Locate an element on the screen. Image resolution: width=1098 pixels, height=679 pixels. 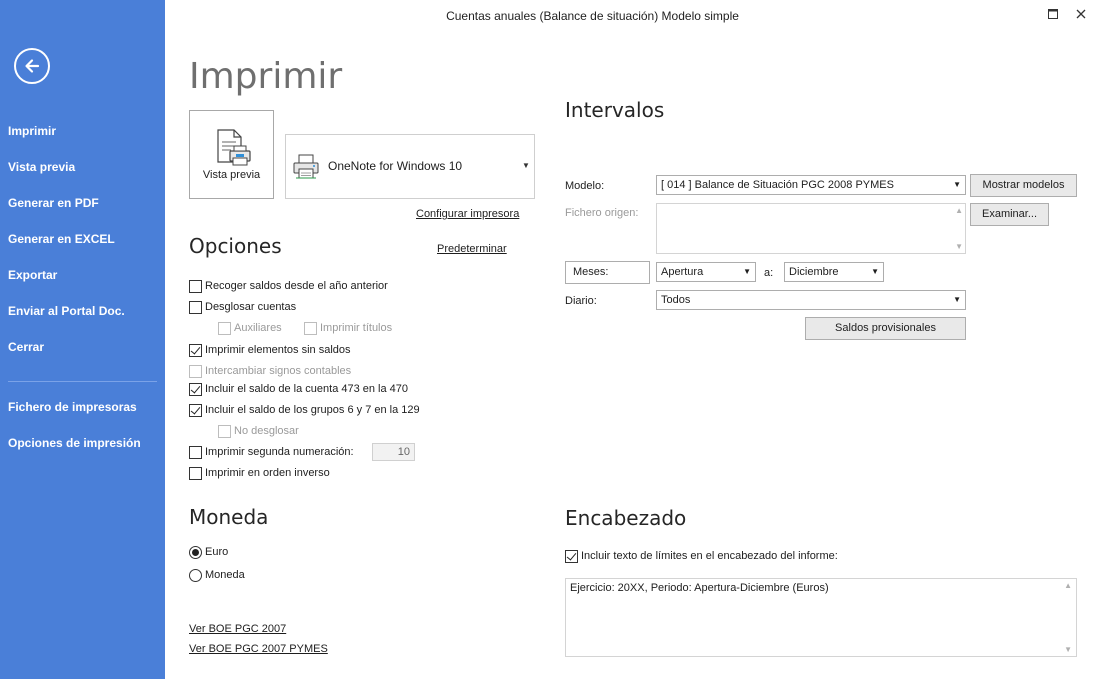
currency-title: Moneda is located at coordinates (229, 517).